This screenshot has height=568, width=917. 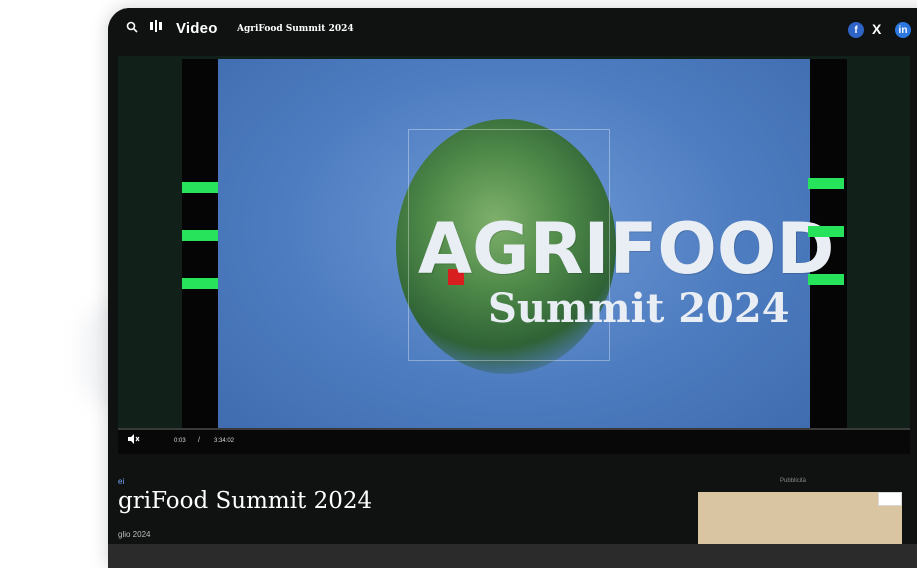 What do you see at coordinates (295, 29) in the screenshot?
I see `video-title-top: AgriFood Summit 2024` at bounding box center [295, 29].